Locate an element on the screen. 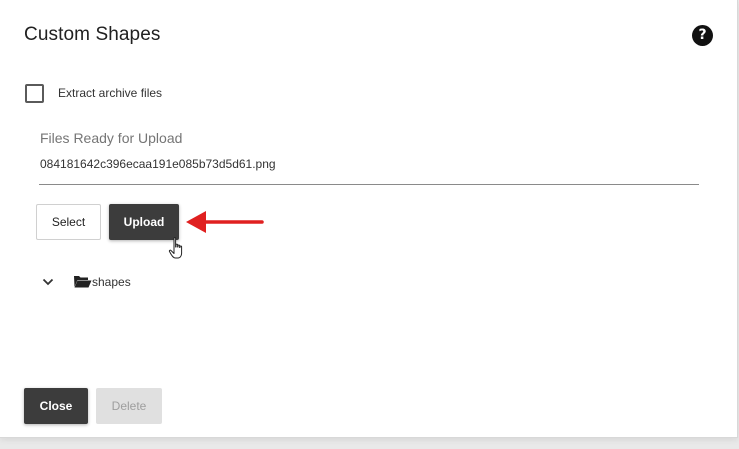 The image size is (739, 449). hand-cursor-icon is located at coordinates (175, 248).